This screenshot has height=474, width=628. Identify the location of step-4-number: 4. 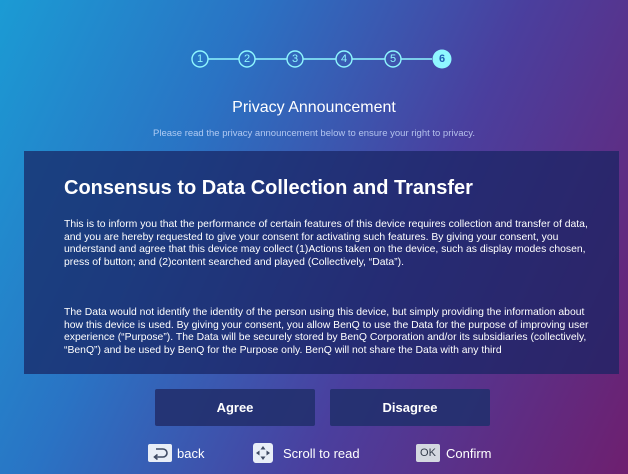
(344, 59).